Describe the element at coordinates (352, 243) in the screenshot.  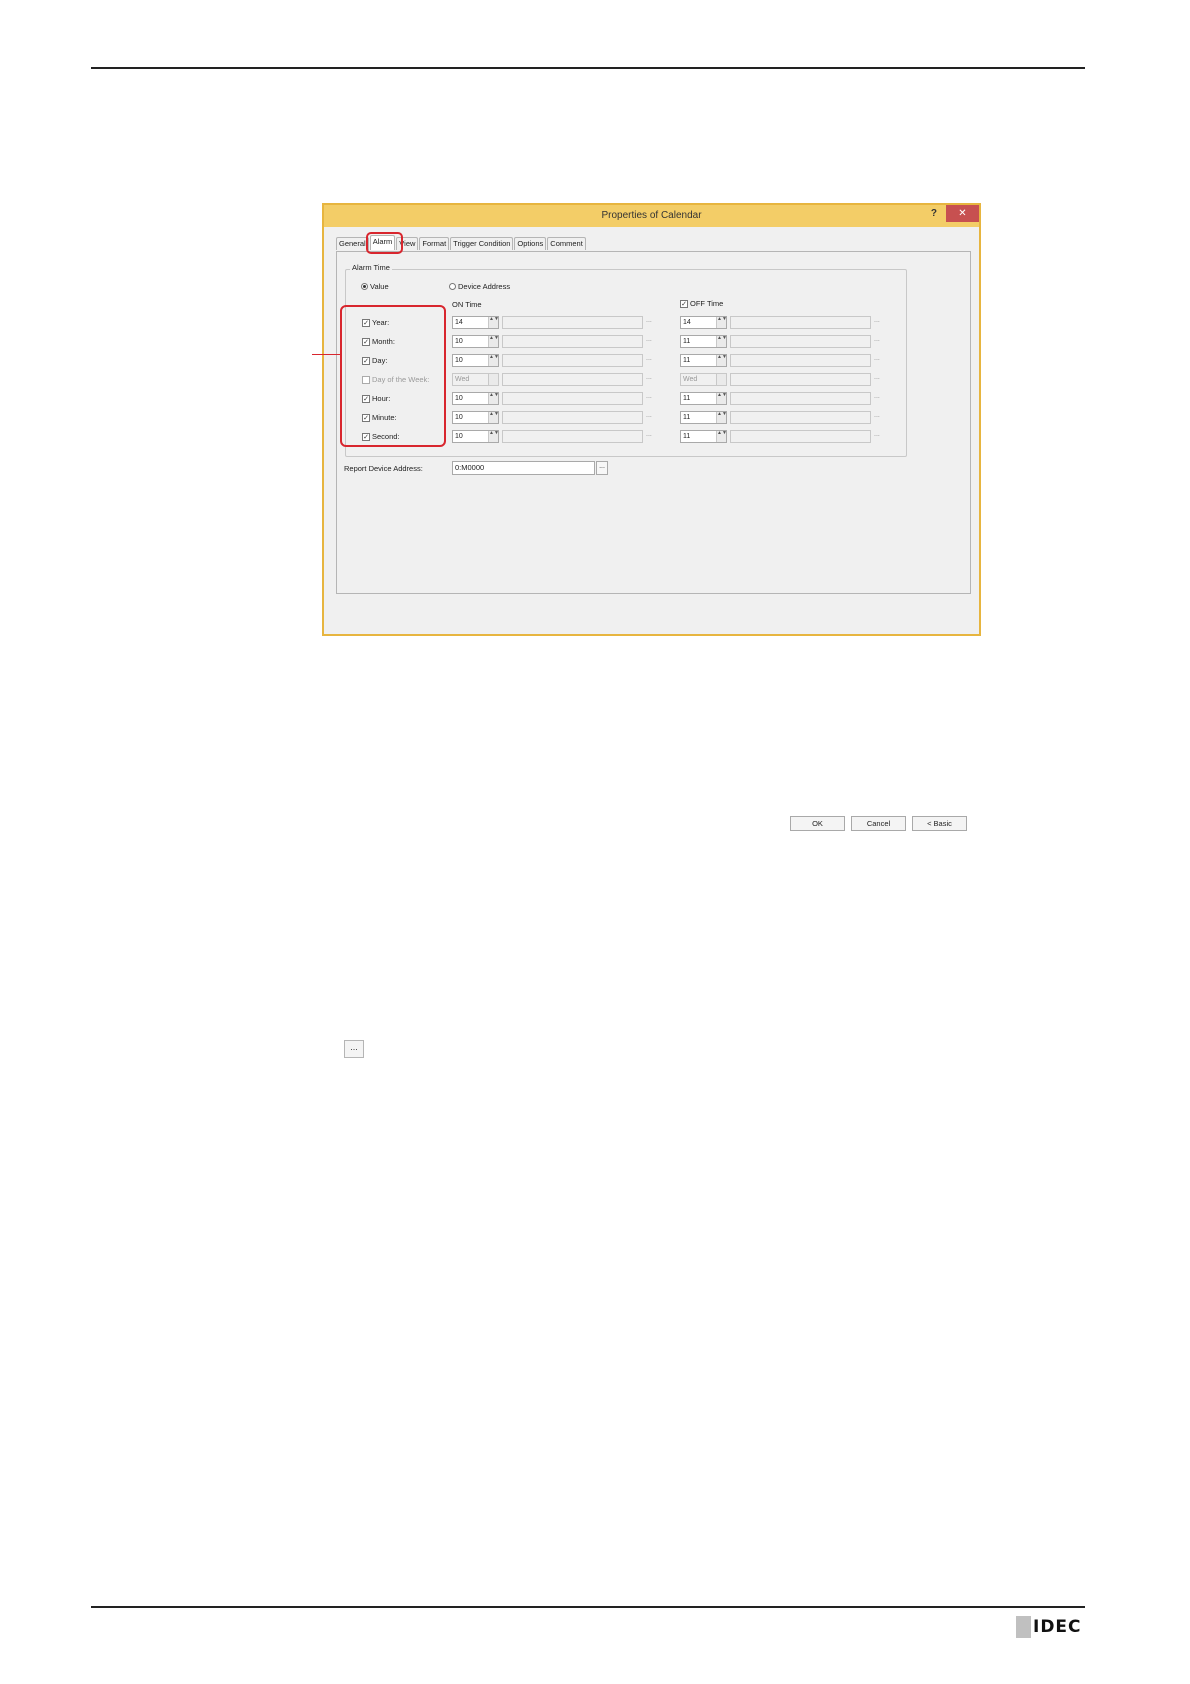
I see `tab-general: General` at that location.